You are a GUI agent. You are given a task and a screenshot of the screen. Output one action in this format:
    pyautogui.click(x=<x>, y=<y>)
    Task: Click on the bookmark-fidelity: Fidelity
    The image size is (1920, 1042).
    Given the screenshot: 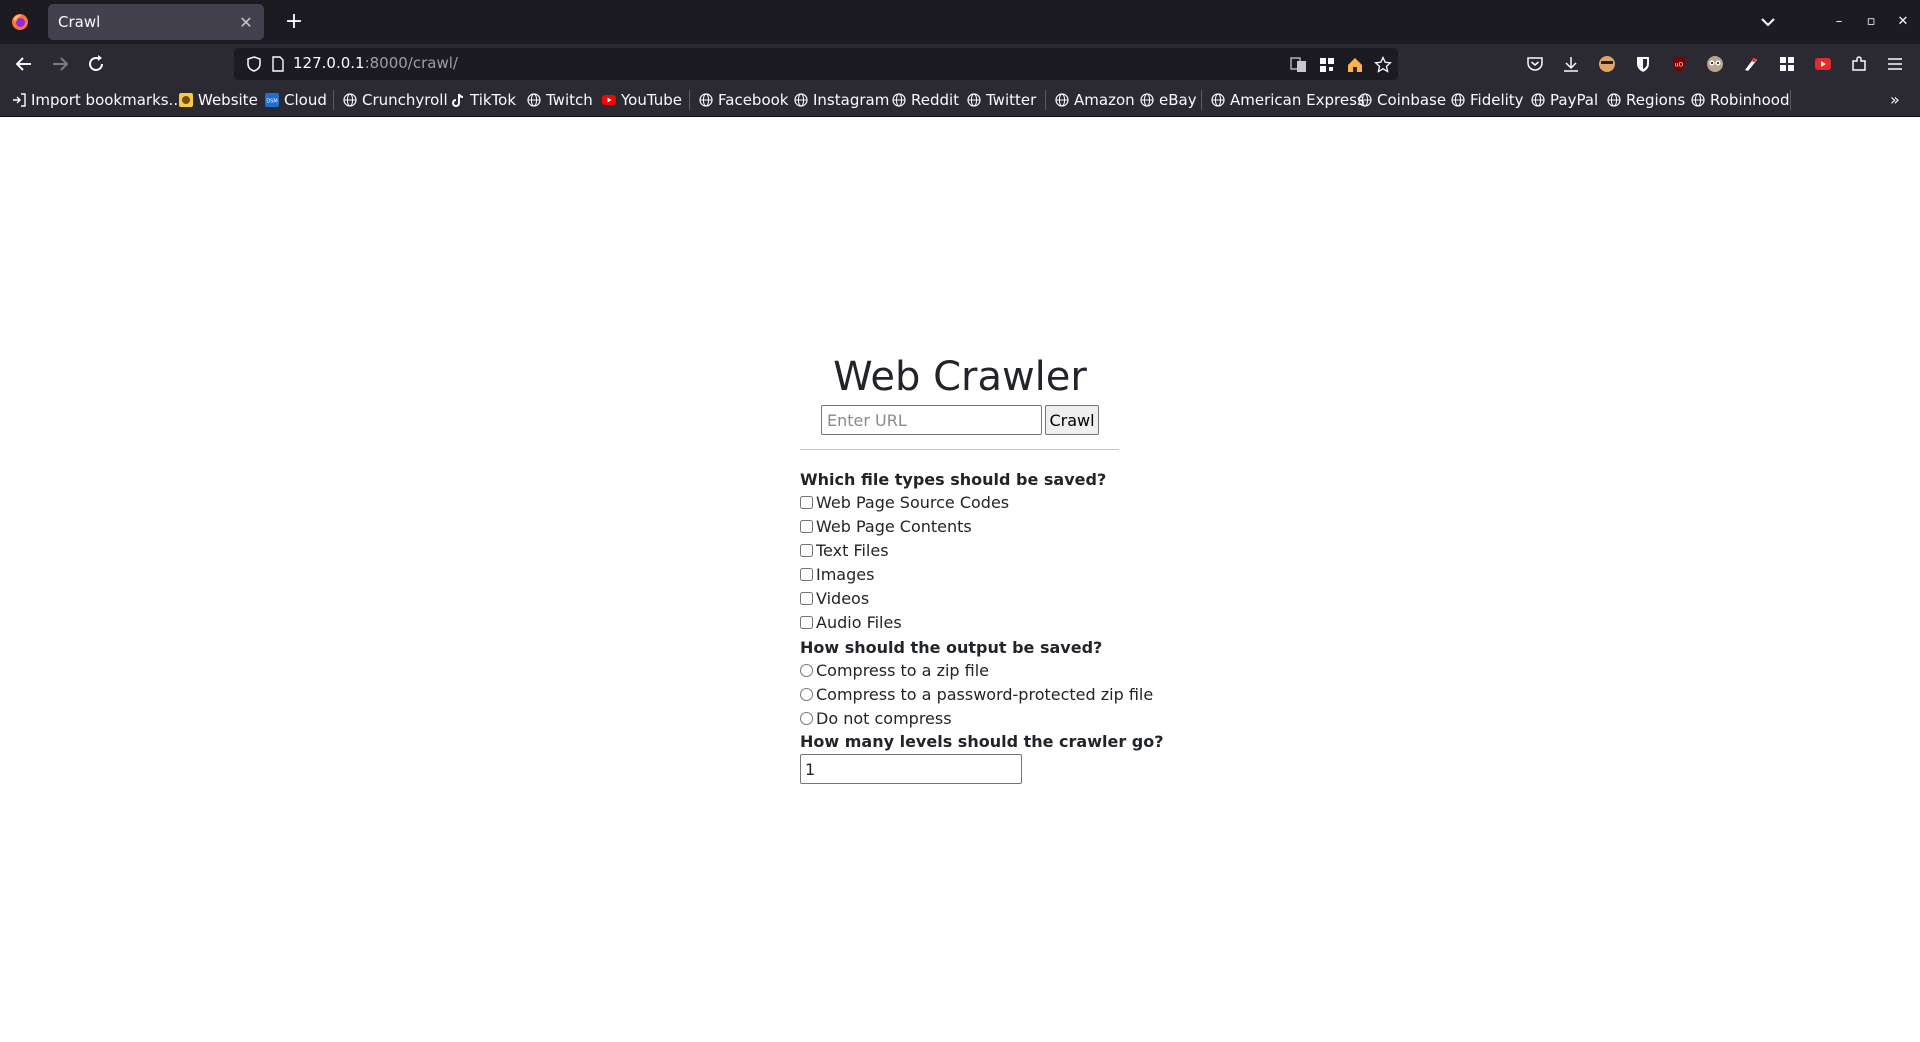 What is the action you would take?
    pyautogui.click(x=1487, y=100)
    